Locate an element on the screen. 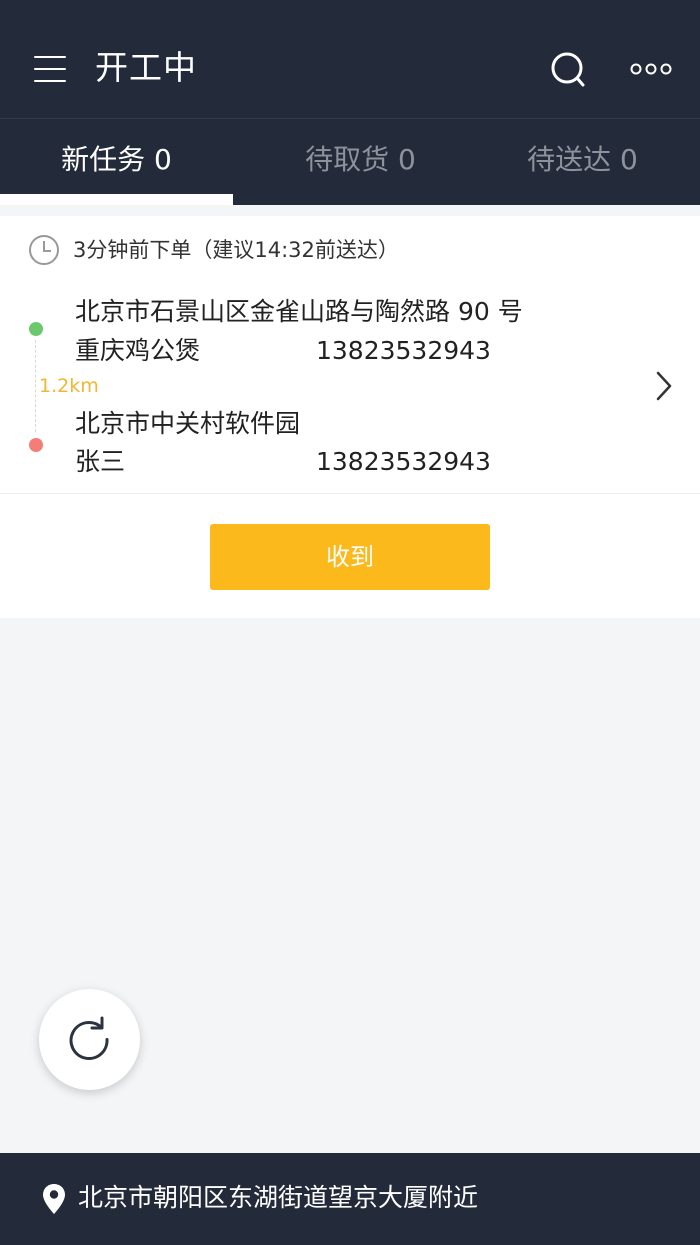 The image size is (700, 1245). search-icon is located at coordinates (568, 70).